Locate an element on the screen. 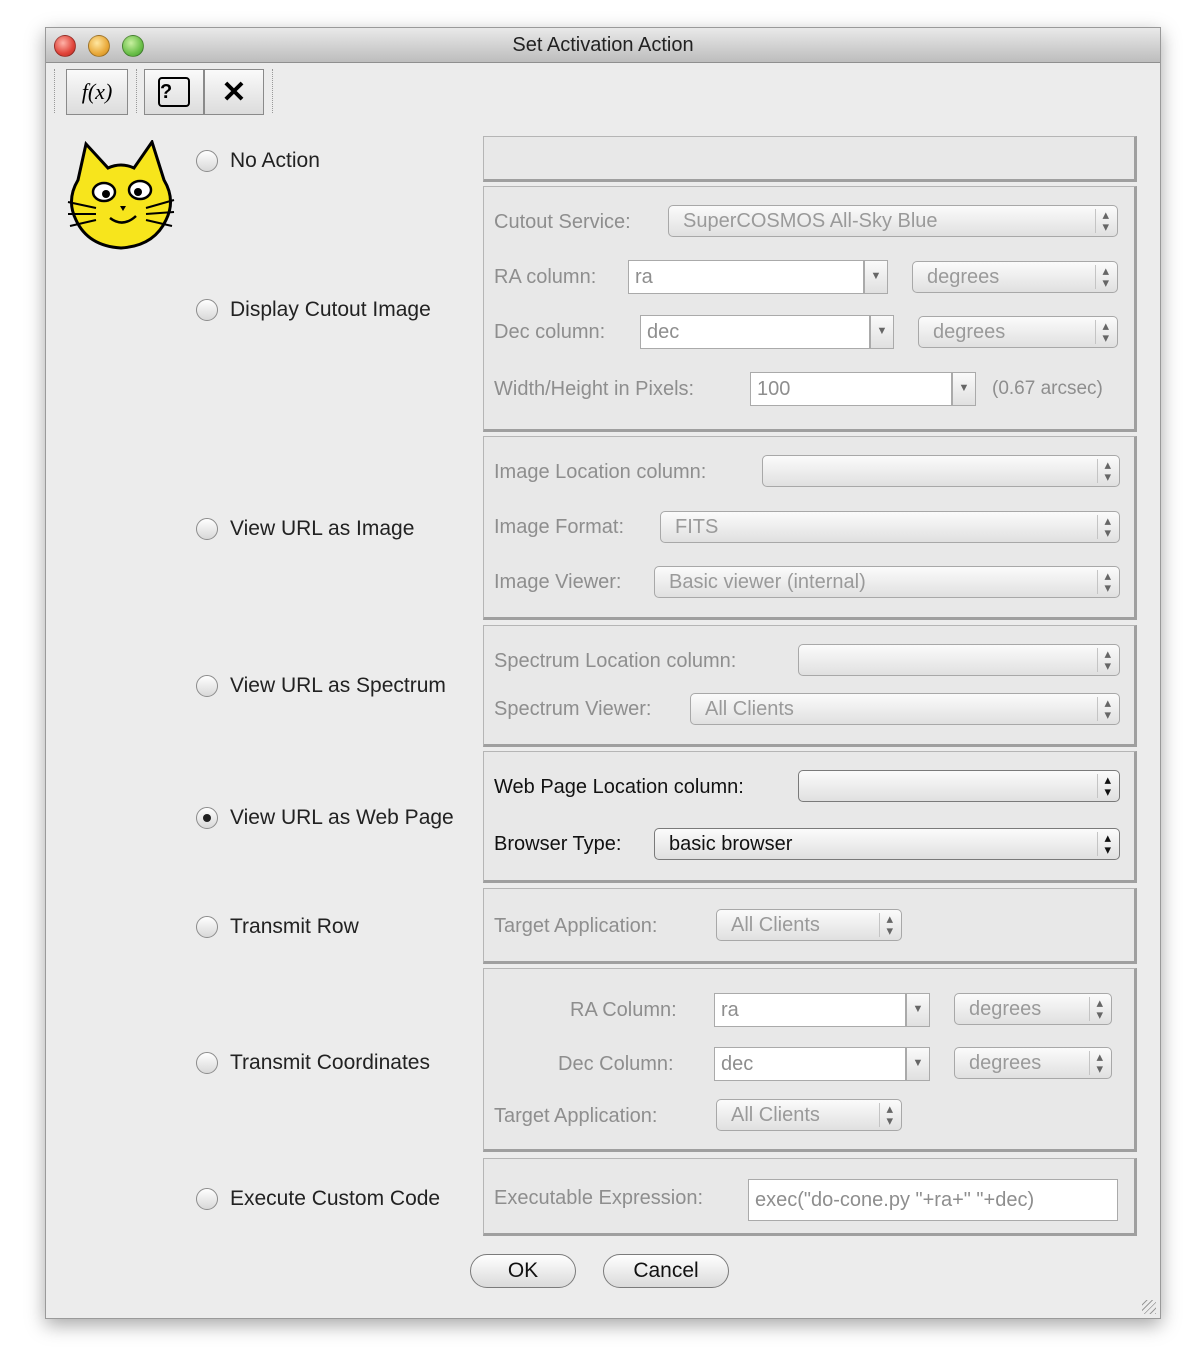  option-label: Transmit Coordinates is located at coordinates (330, 1062).